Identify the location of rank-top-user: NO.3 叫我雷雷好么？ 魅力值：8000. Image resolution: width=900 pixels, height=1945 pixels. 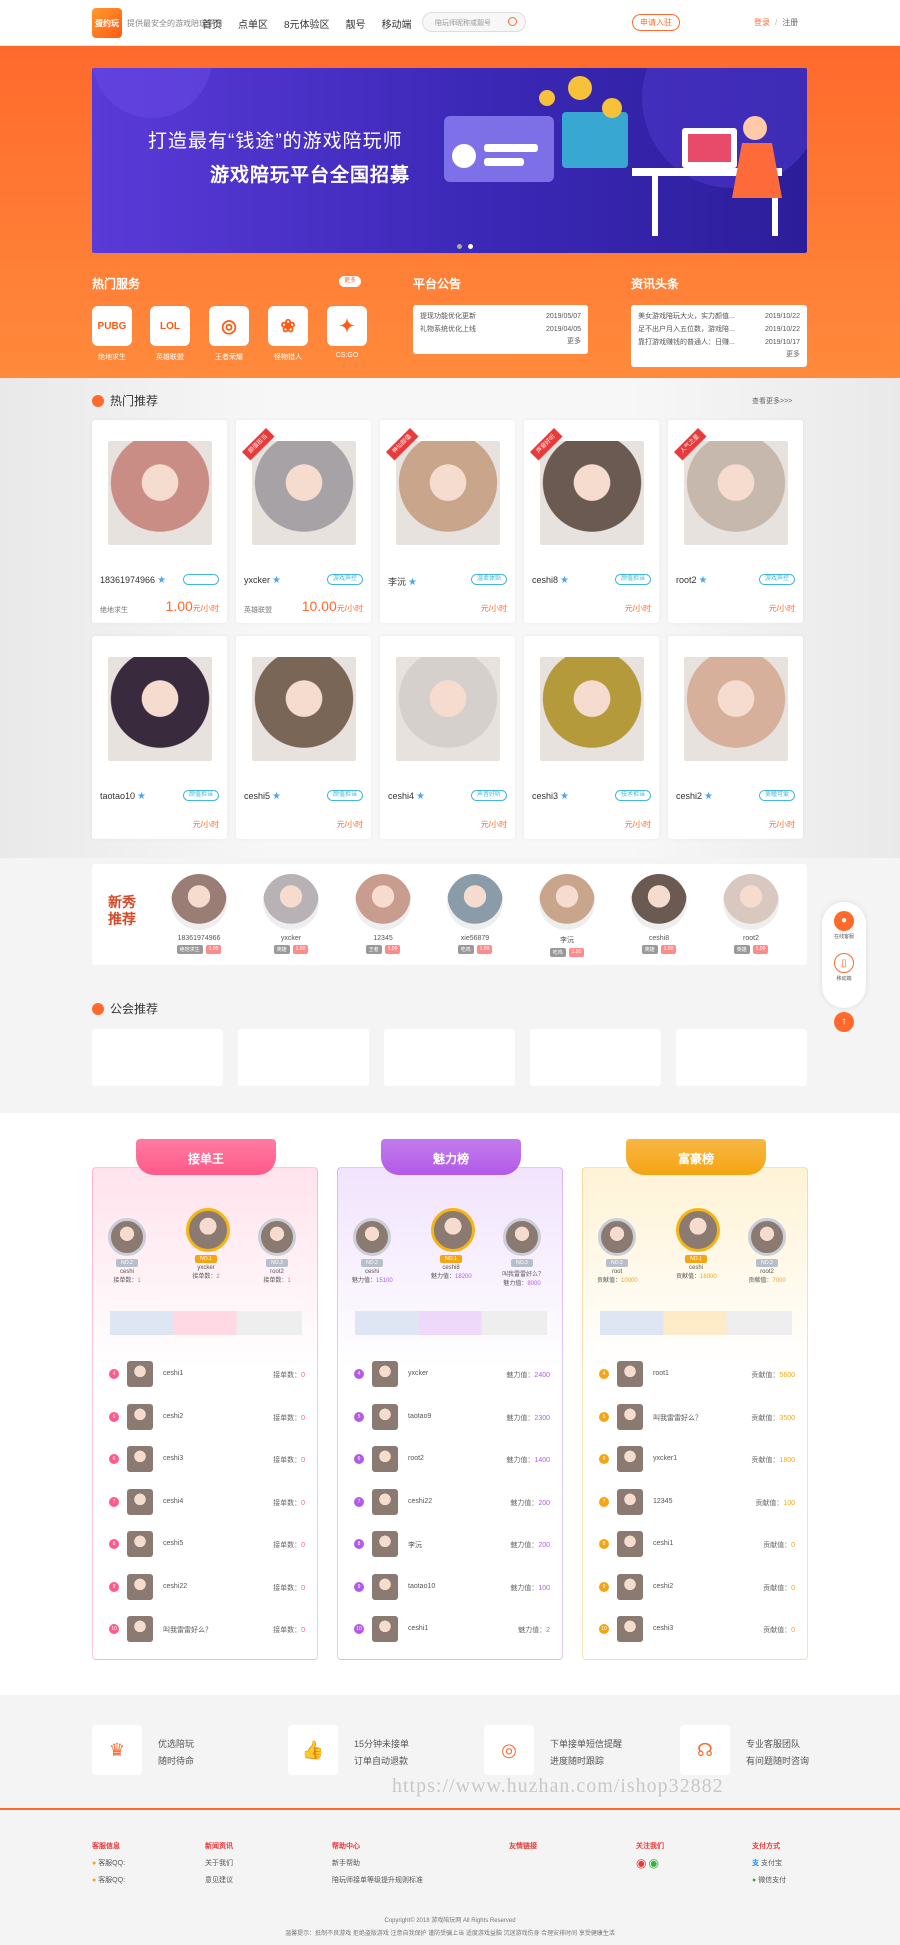
(523, 1252).